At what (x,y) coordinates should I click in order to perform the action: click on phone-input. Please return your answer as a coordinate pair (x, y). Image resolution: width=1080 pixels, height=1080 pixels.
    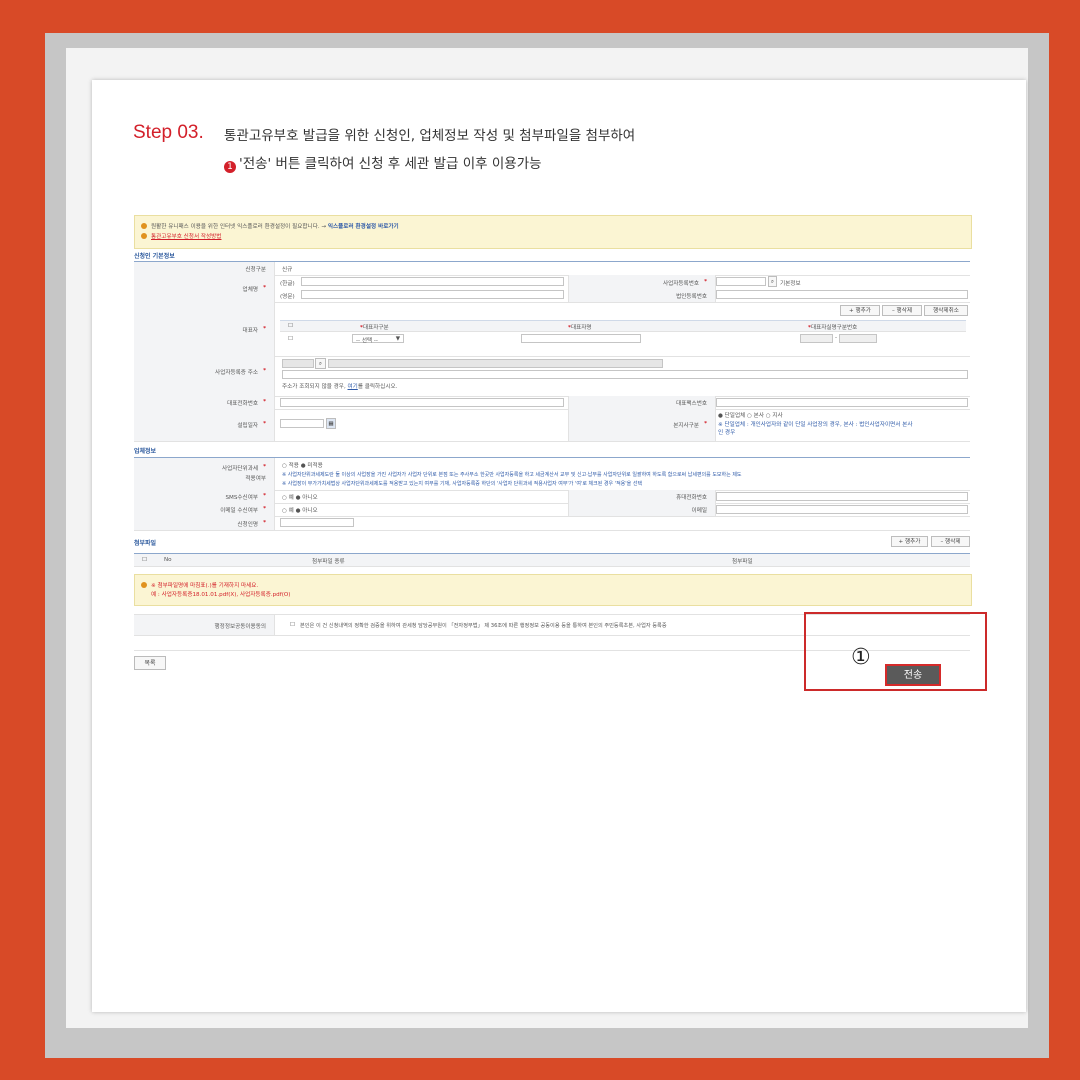
    Looking at the image, I should click on (422, 402).